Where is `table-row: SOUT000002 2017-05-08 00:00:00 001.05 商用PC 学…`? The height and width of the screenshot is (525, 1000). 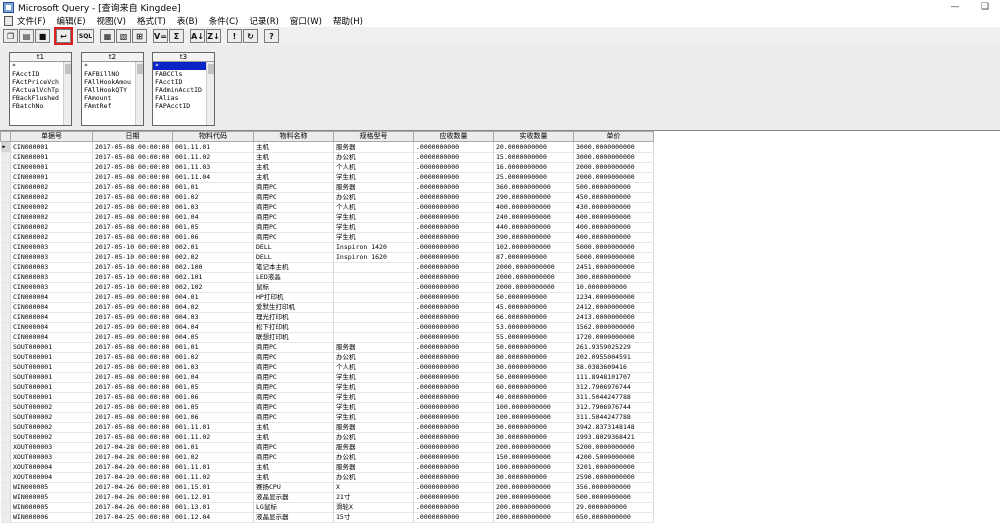
table-row: SOUT000002 2017-05-08 00:00:00 001.05 商用PC 学… is located at coordinates (327, 407).